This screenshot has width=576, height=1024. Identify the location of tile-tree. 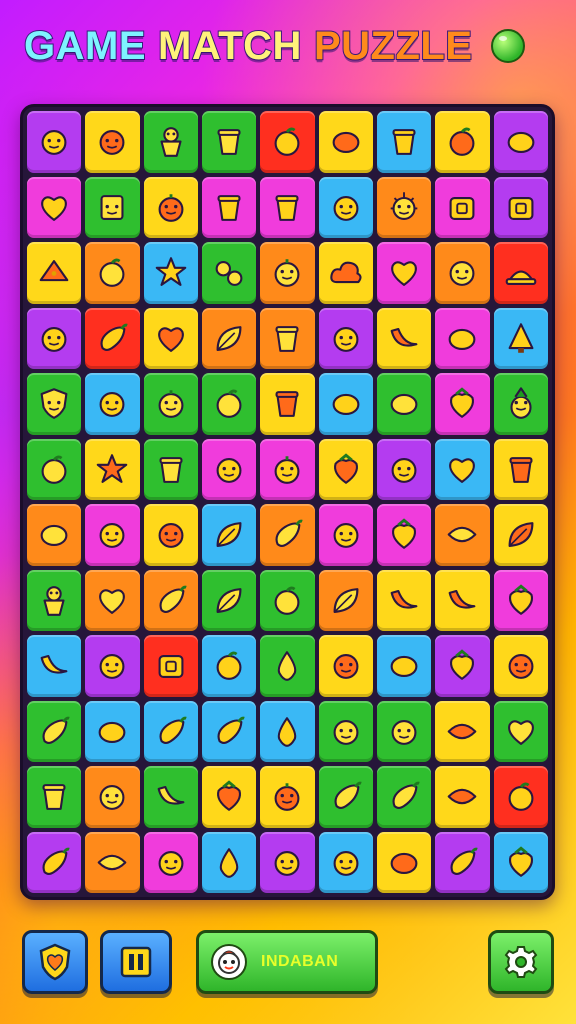
(520, 338).